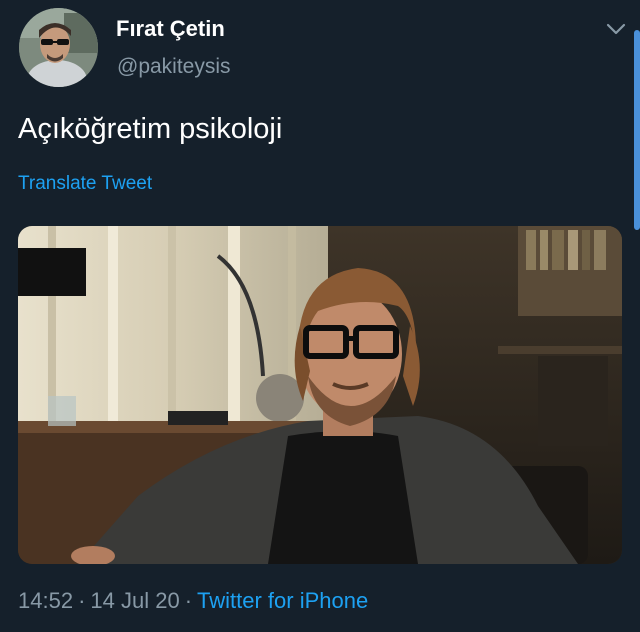  Describe the element at coordinates (170, 29) in the screenshot. I see `author-display-name: Fırat Çetin` at that location.